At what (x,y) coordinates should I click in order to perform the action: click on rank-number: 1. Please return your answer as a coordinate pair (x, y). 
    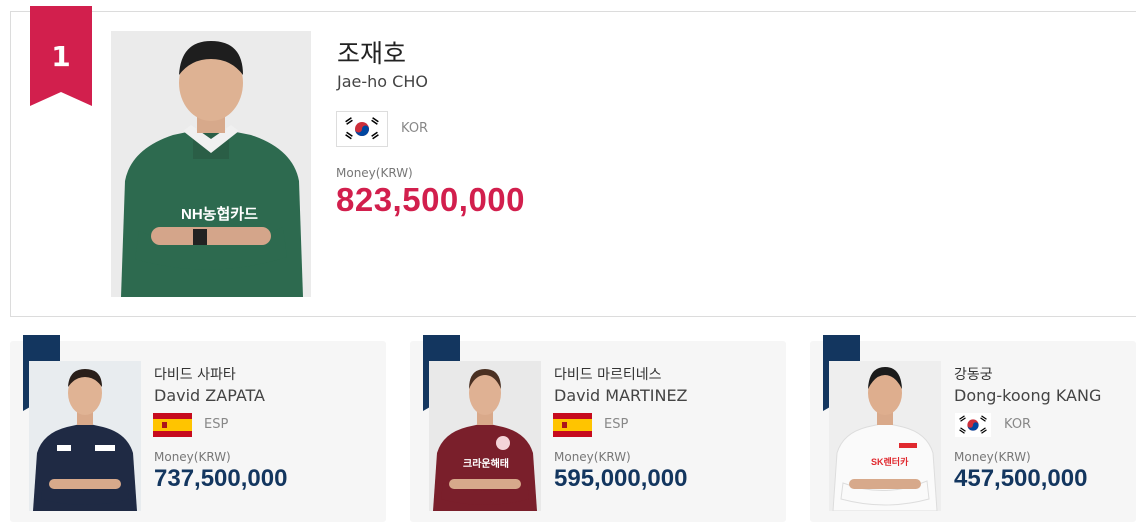
    Looking at the image, I should click on (61, 56).